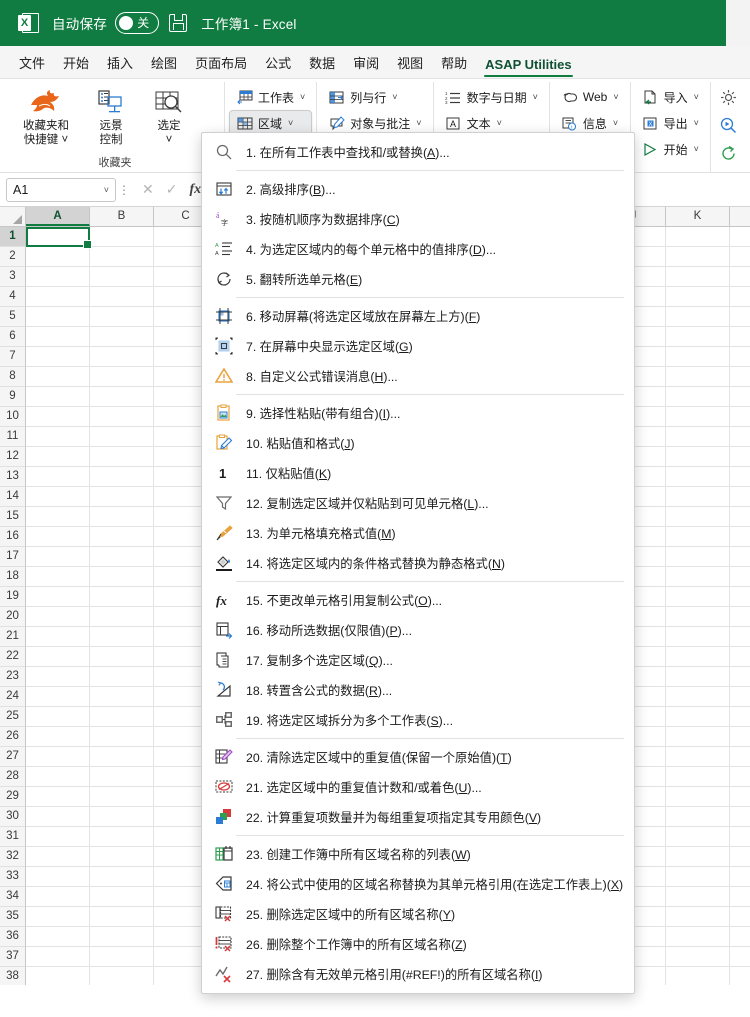  Describe the element at coordinates (740, 976) in the screenshot. I see `cell-L38` at that location.